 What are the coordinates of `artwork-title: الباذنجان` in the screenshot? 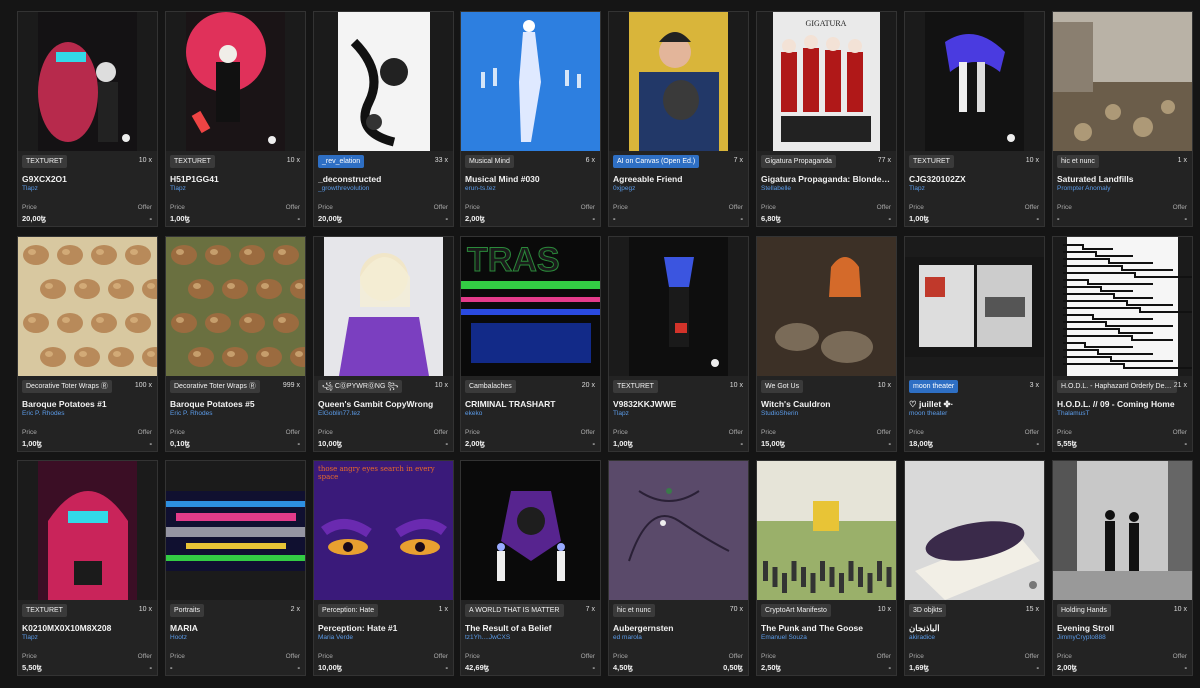 It's located at (974, 628).